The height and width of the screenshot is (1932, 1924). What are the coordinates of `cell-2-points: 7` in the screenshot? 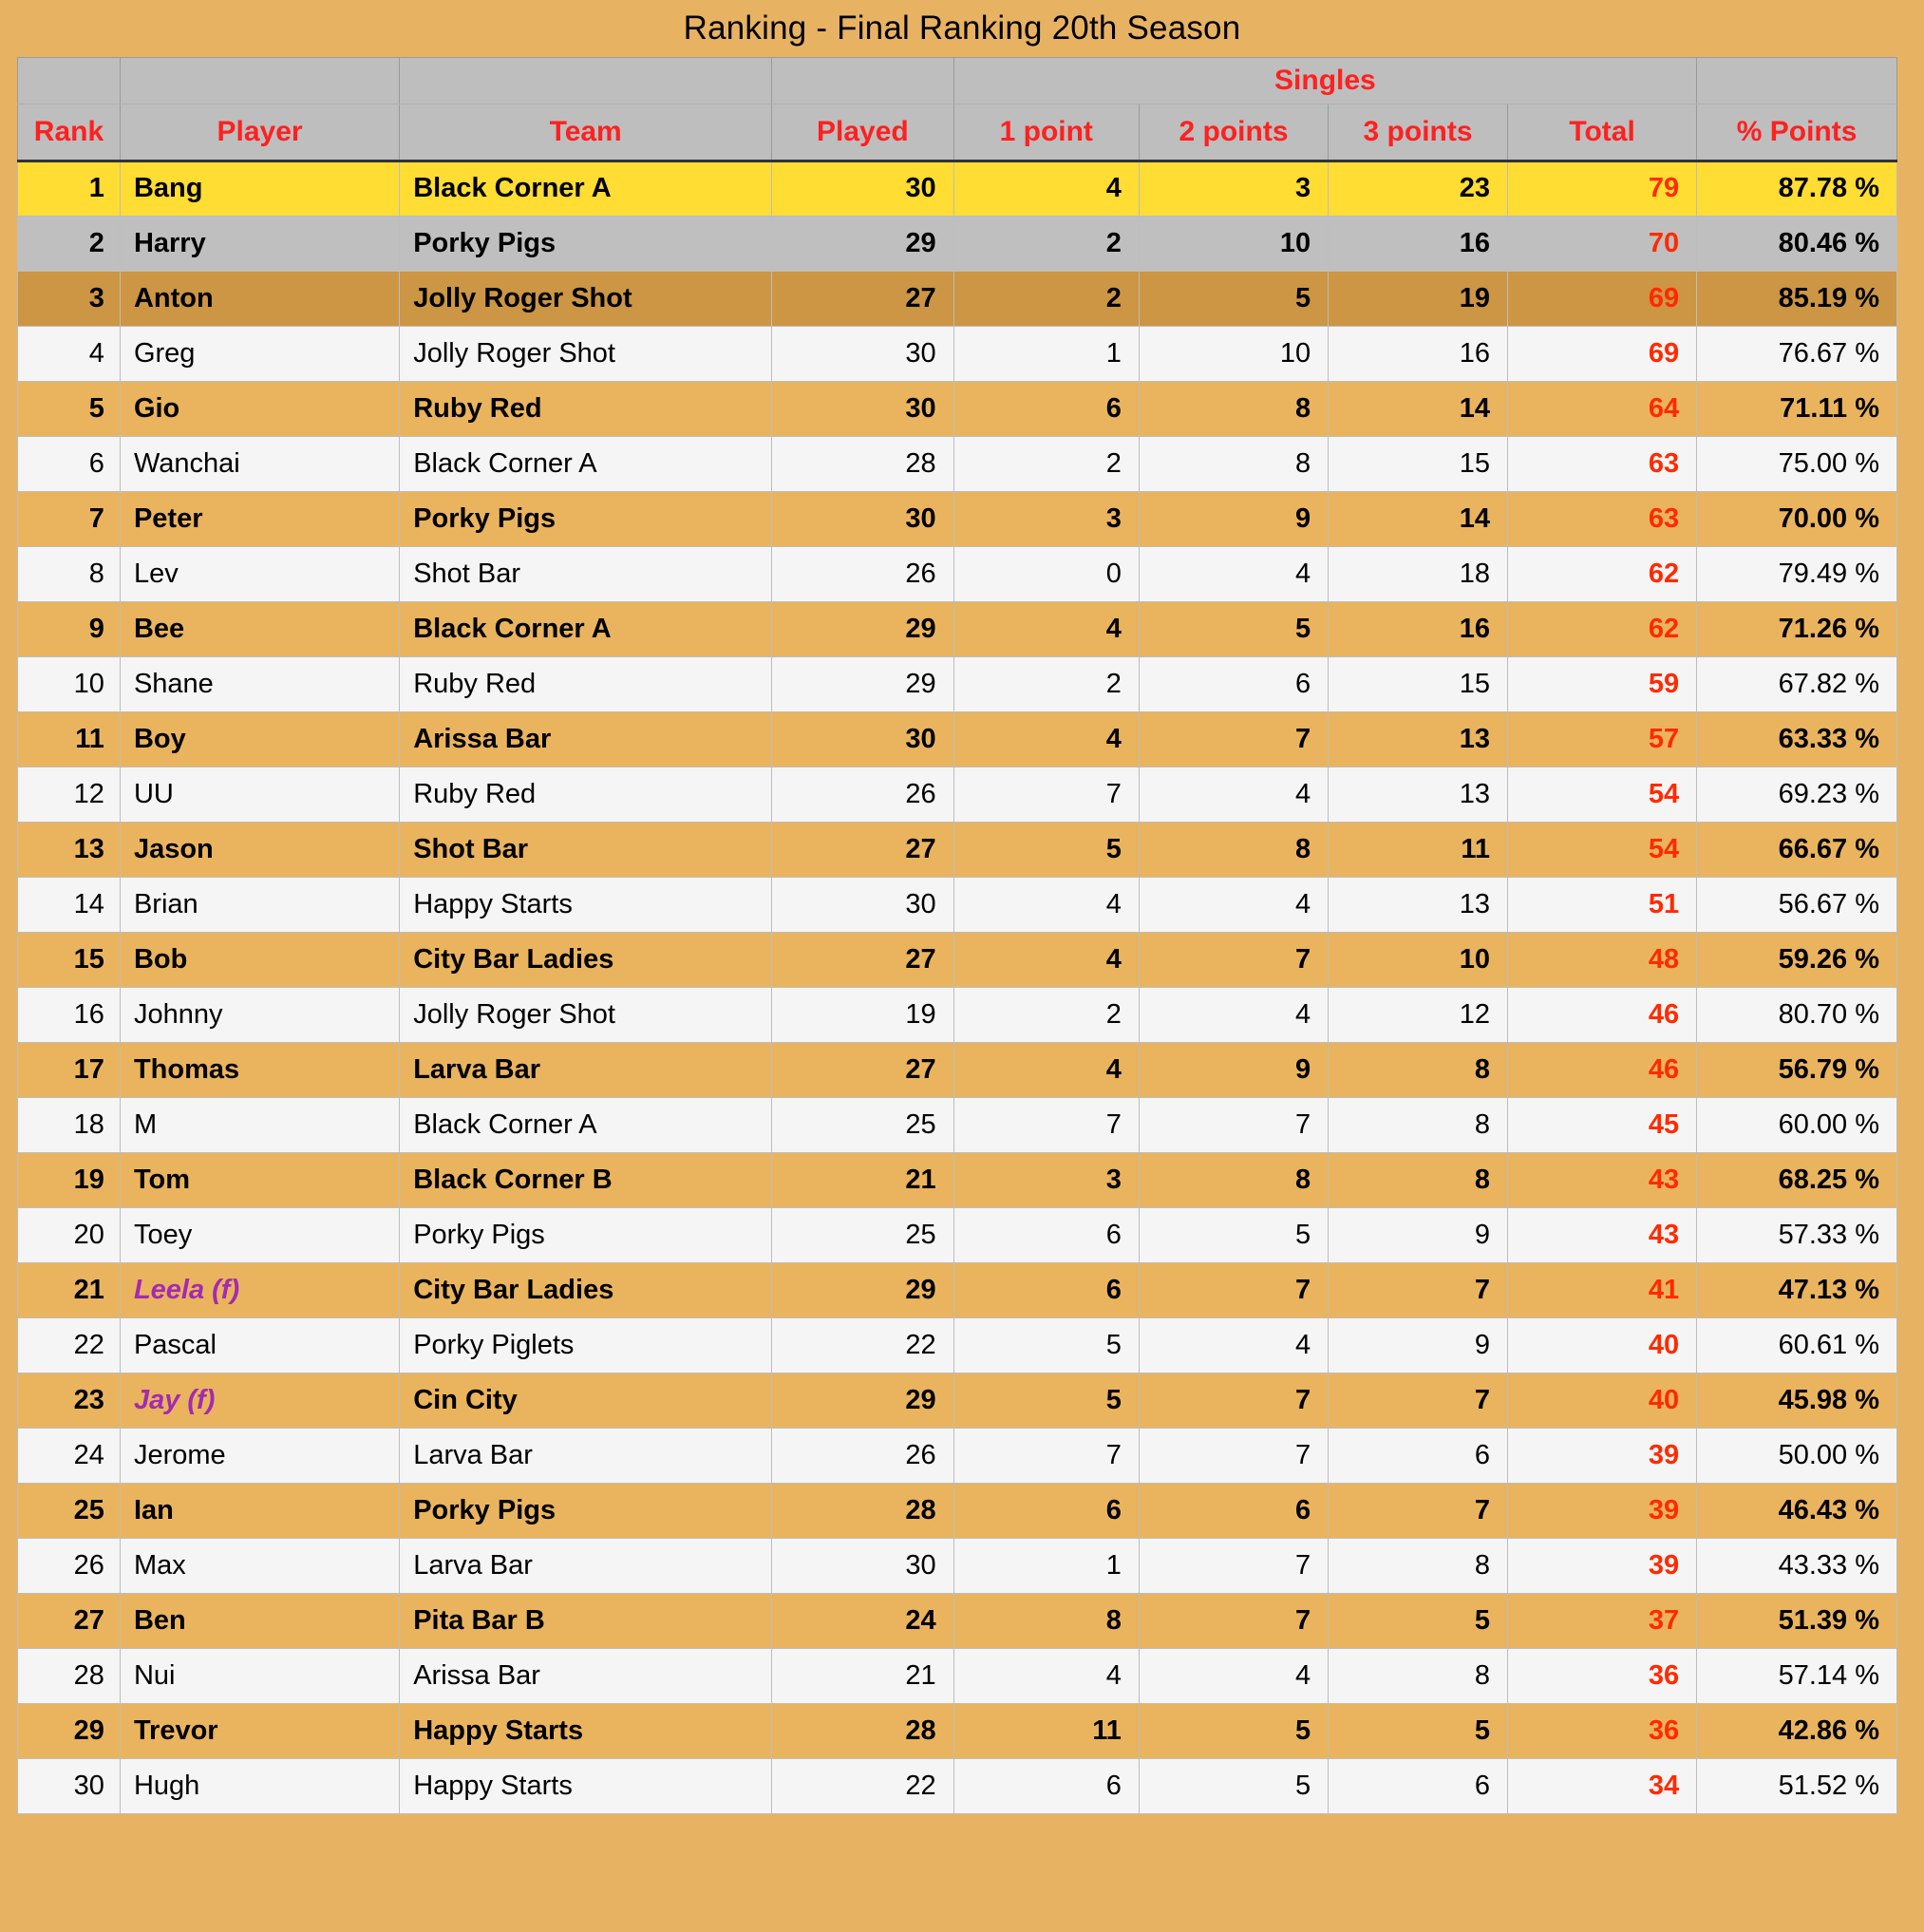 It's located at (1234, 738).